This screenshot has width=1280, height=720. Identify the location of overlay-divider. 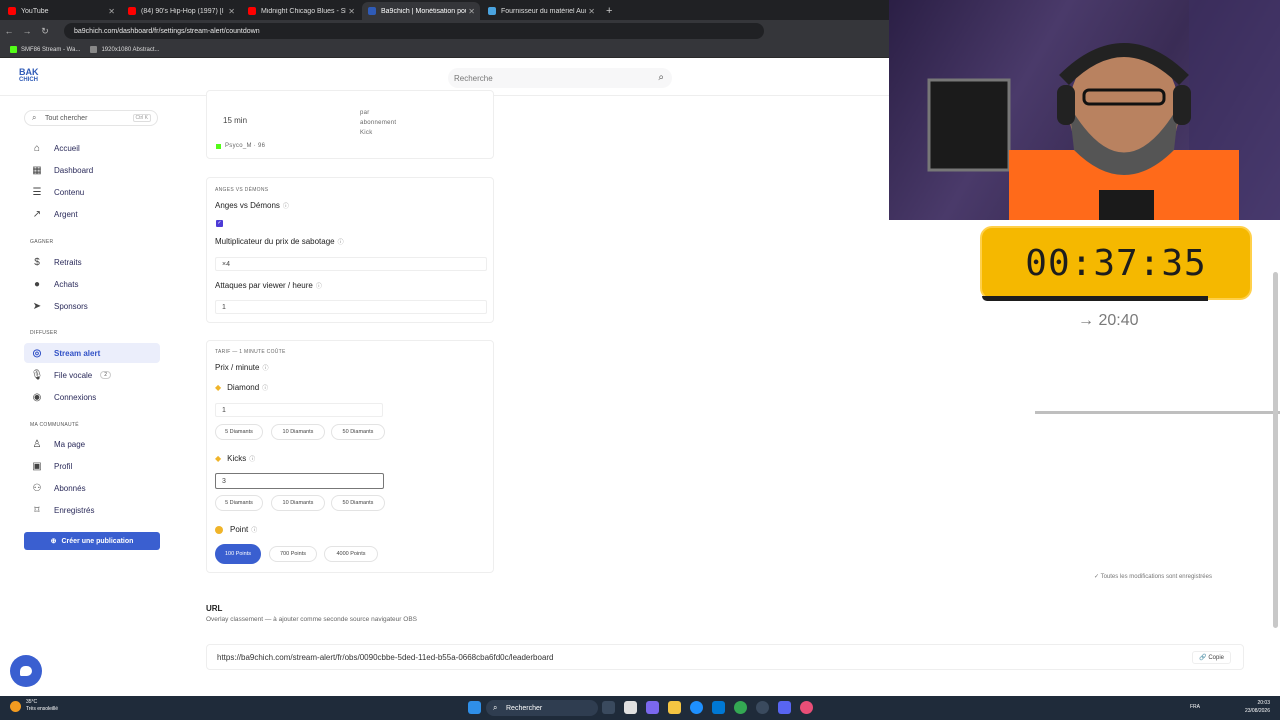
(1157, 412).